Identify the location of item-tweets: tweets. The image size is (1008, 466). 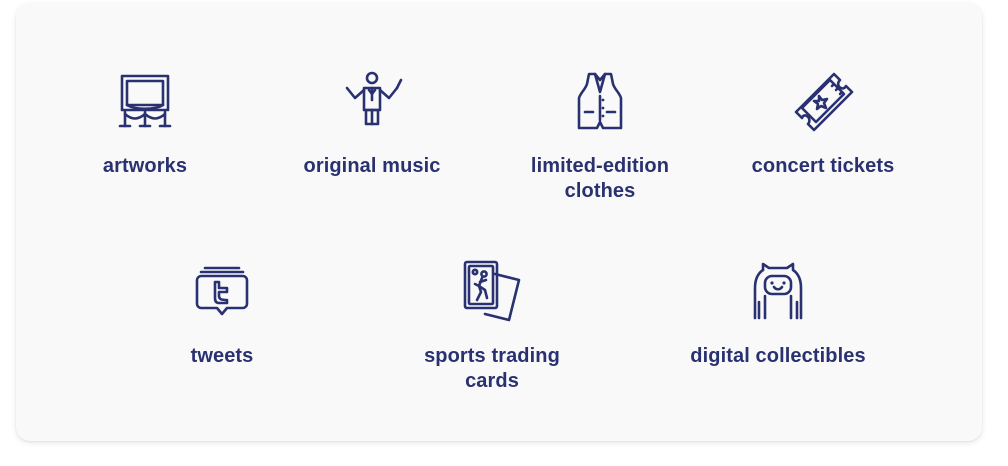
(222, 312).